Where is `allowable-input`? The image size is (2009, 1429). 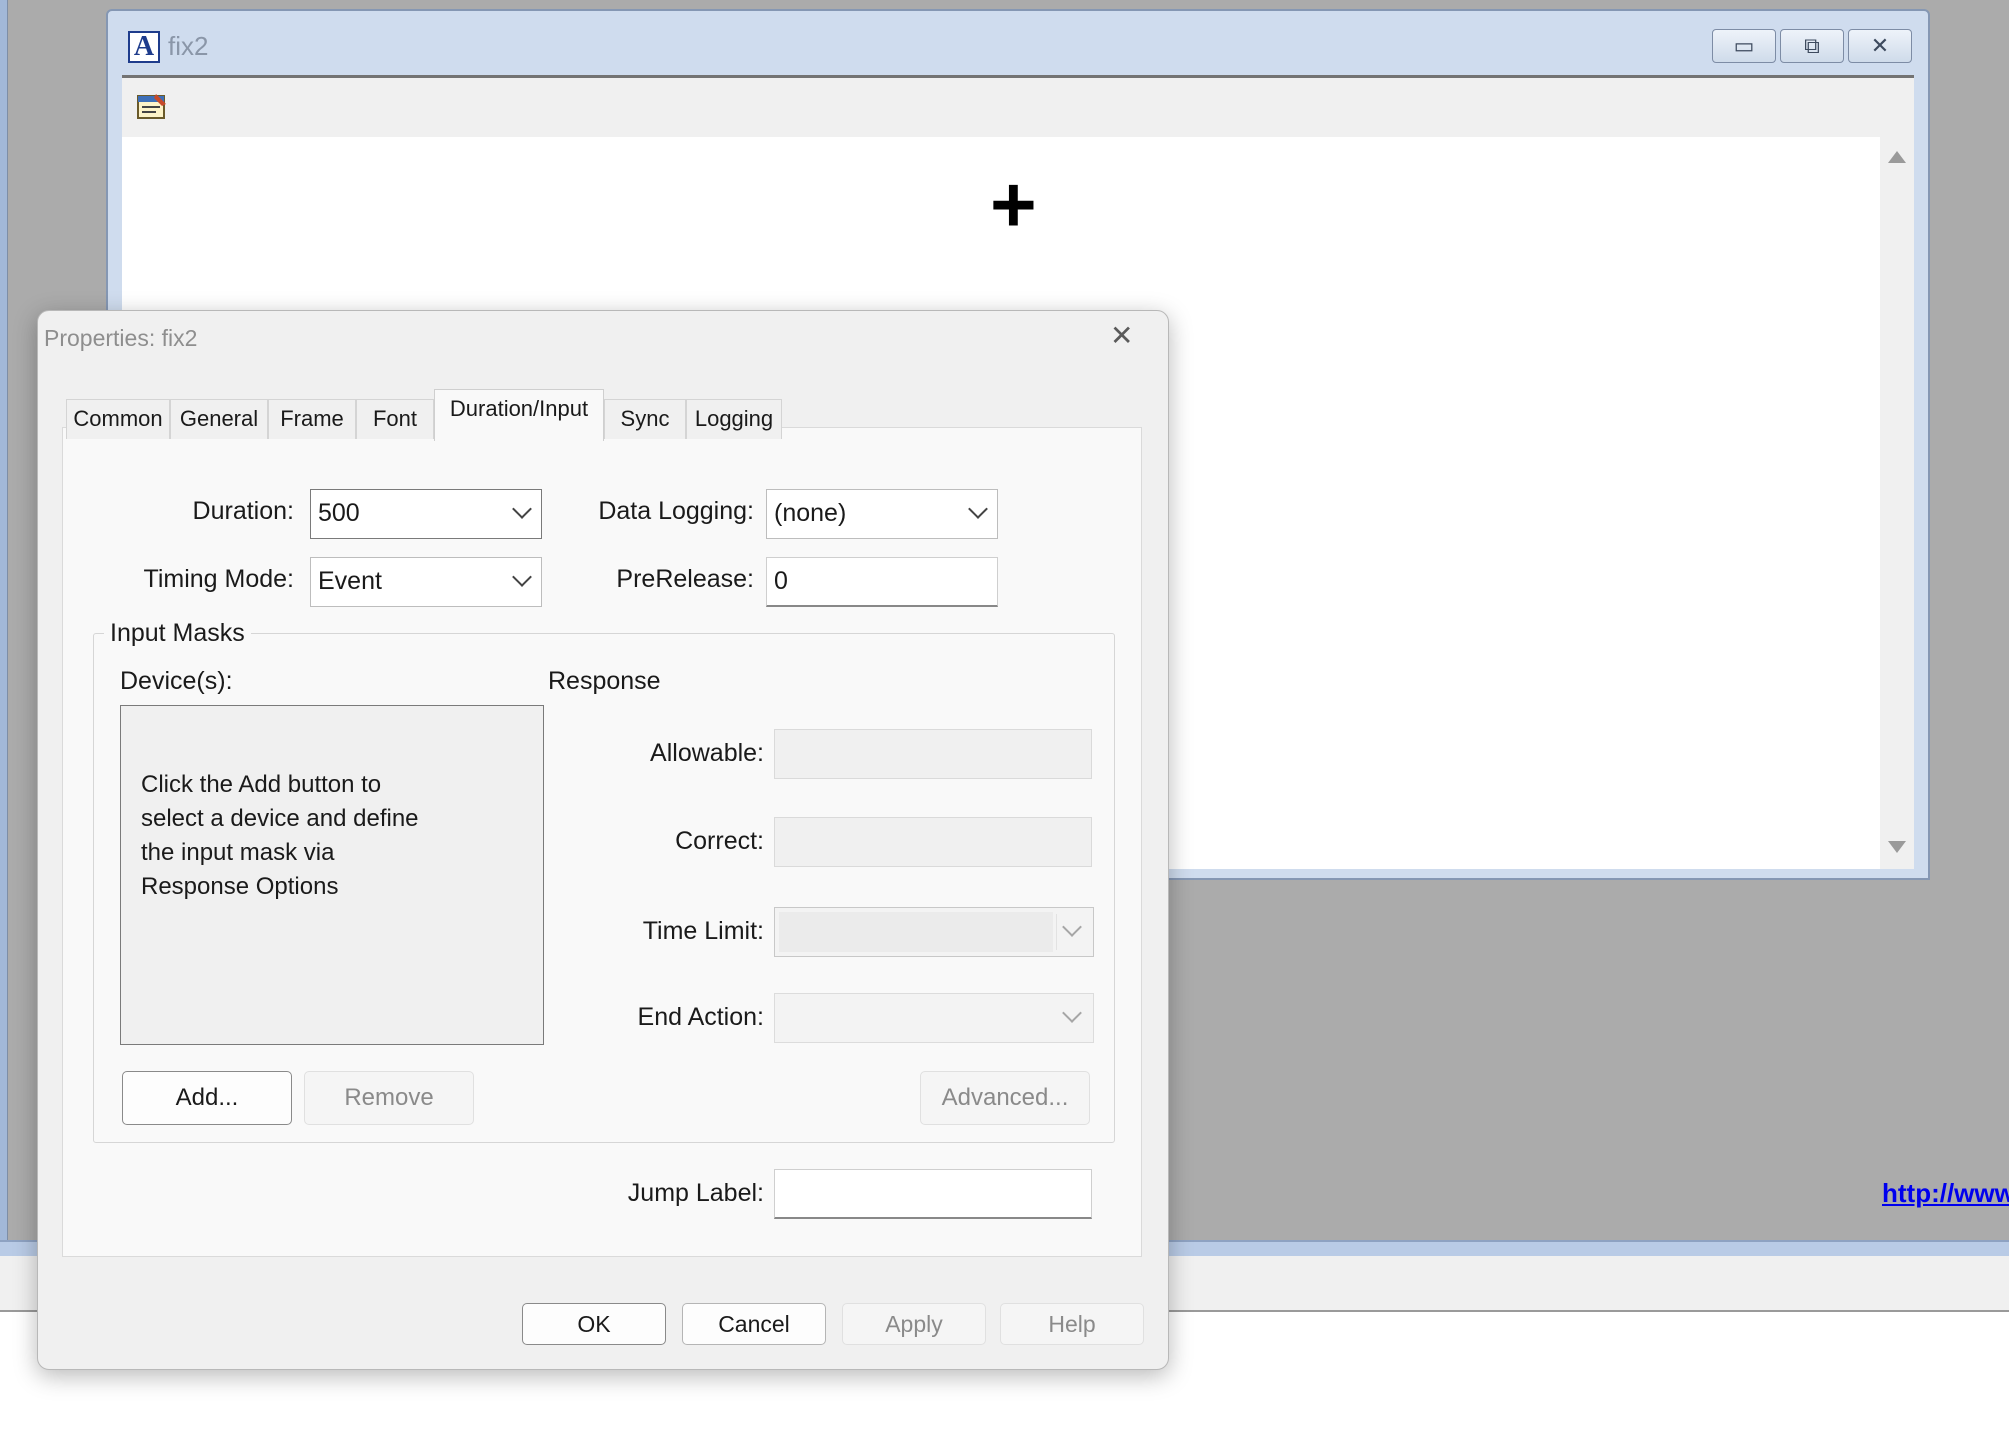 allowable-input is located at coordinates (933, 754).